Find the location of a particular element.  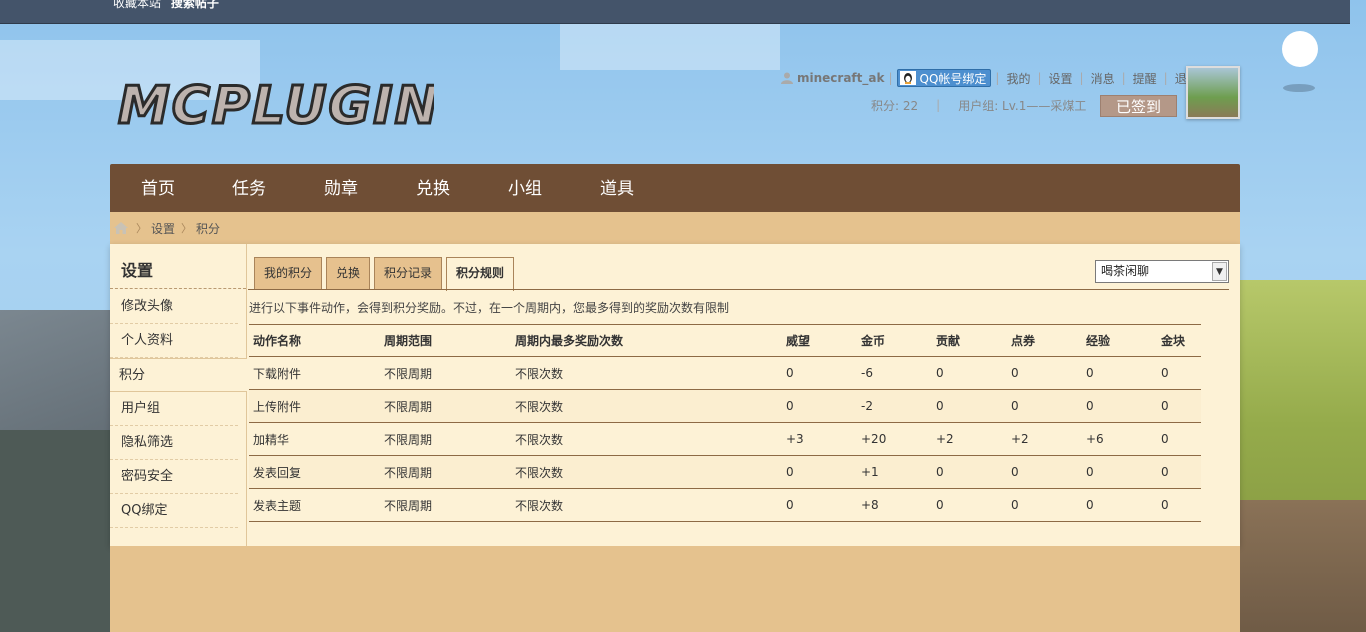

column-header: 点券 is located at coordinates (1044, 340).